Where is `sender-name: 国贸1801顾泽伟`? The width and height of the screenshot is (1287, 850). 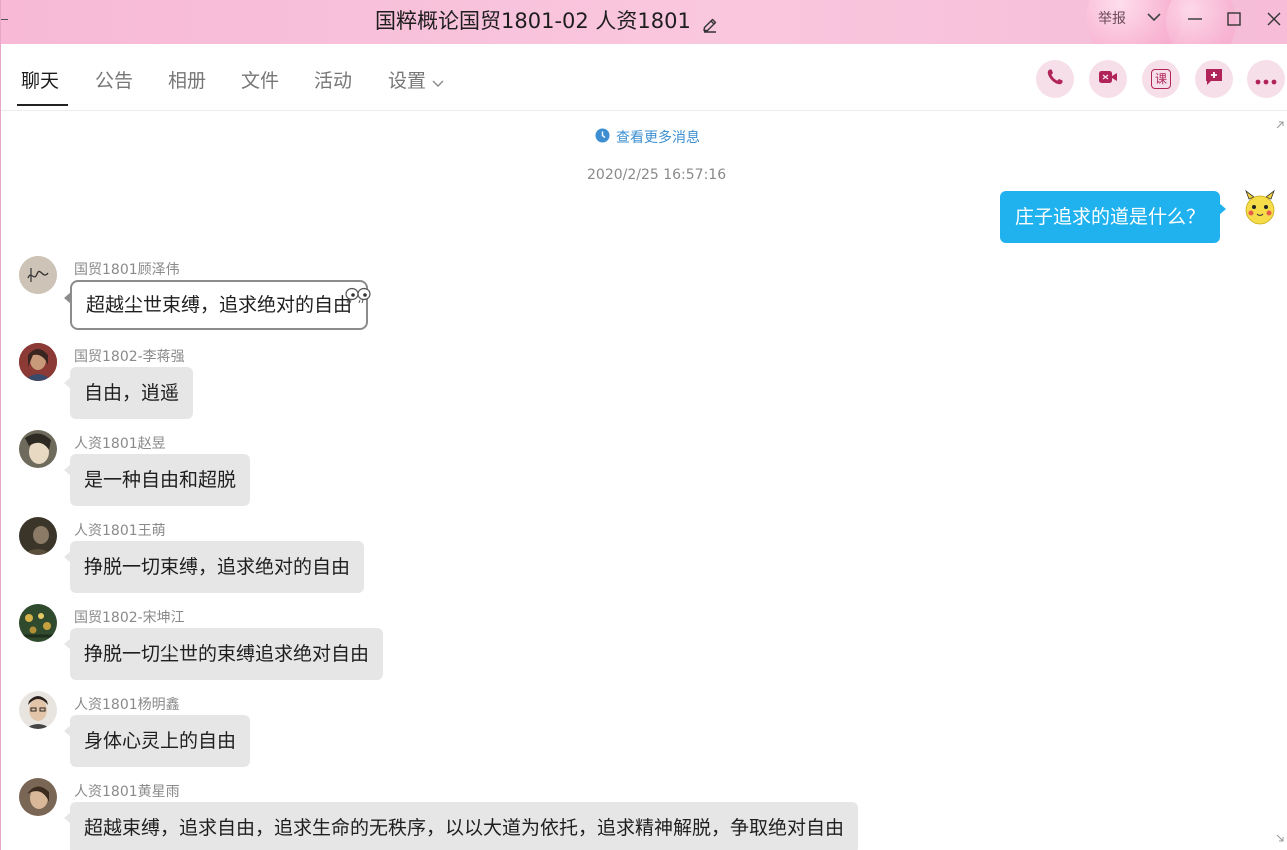 sender-name: 国贸1801顾泽伟 is located at coordinates (127, 270).